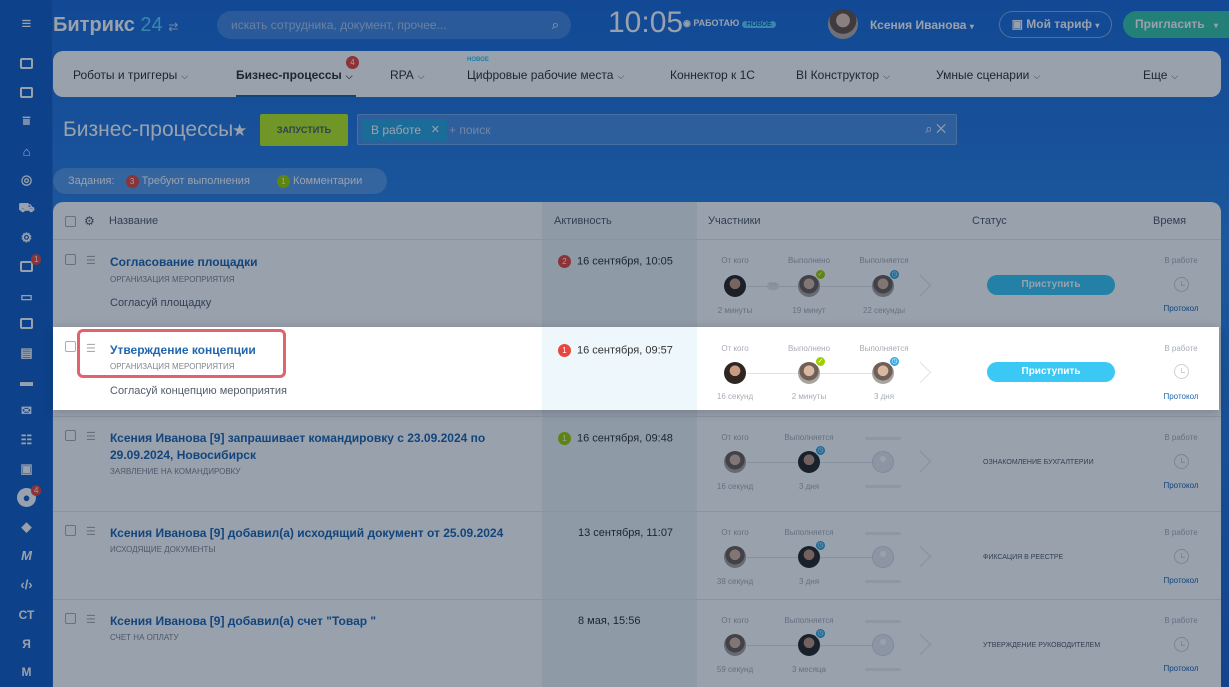 The height and width of the screenshot is (687, 1229). What do you see at coordinates (1160, 75) in the screenshot?
I see `menu-item-more: Еще ⌵` at bounding box center [1160, 75].